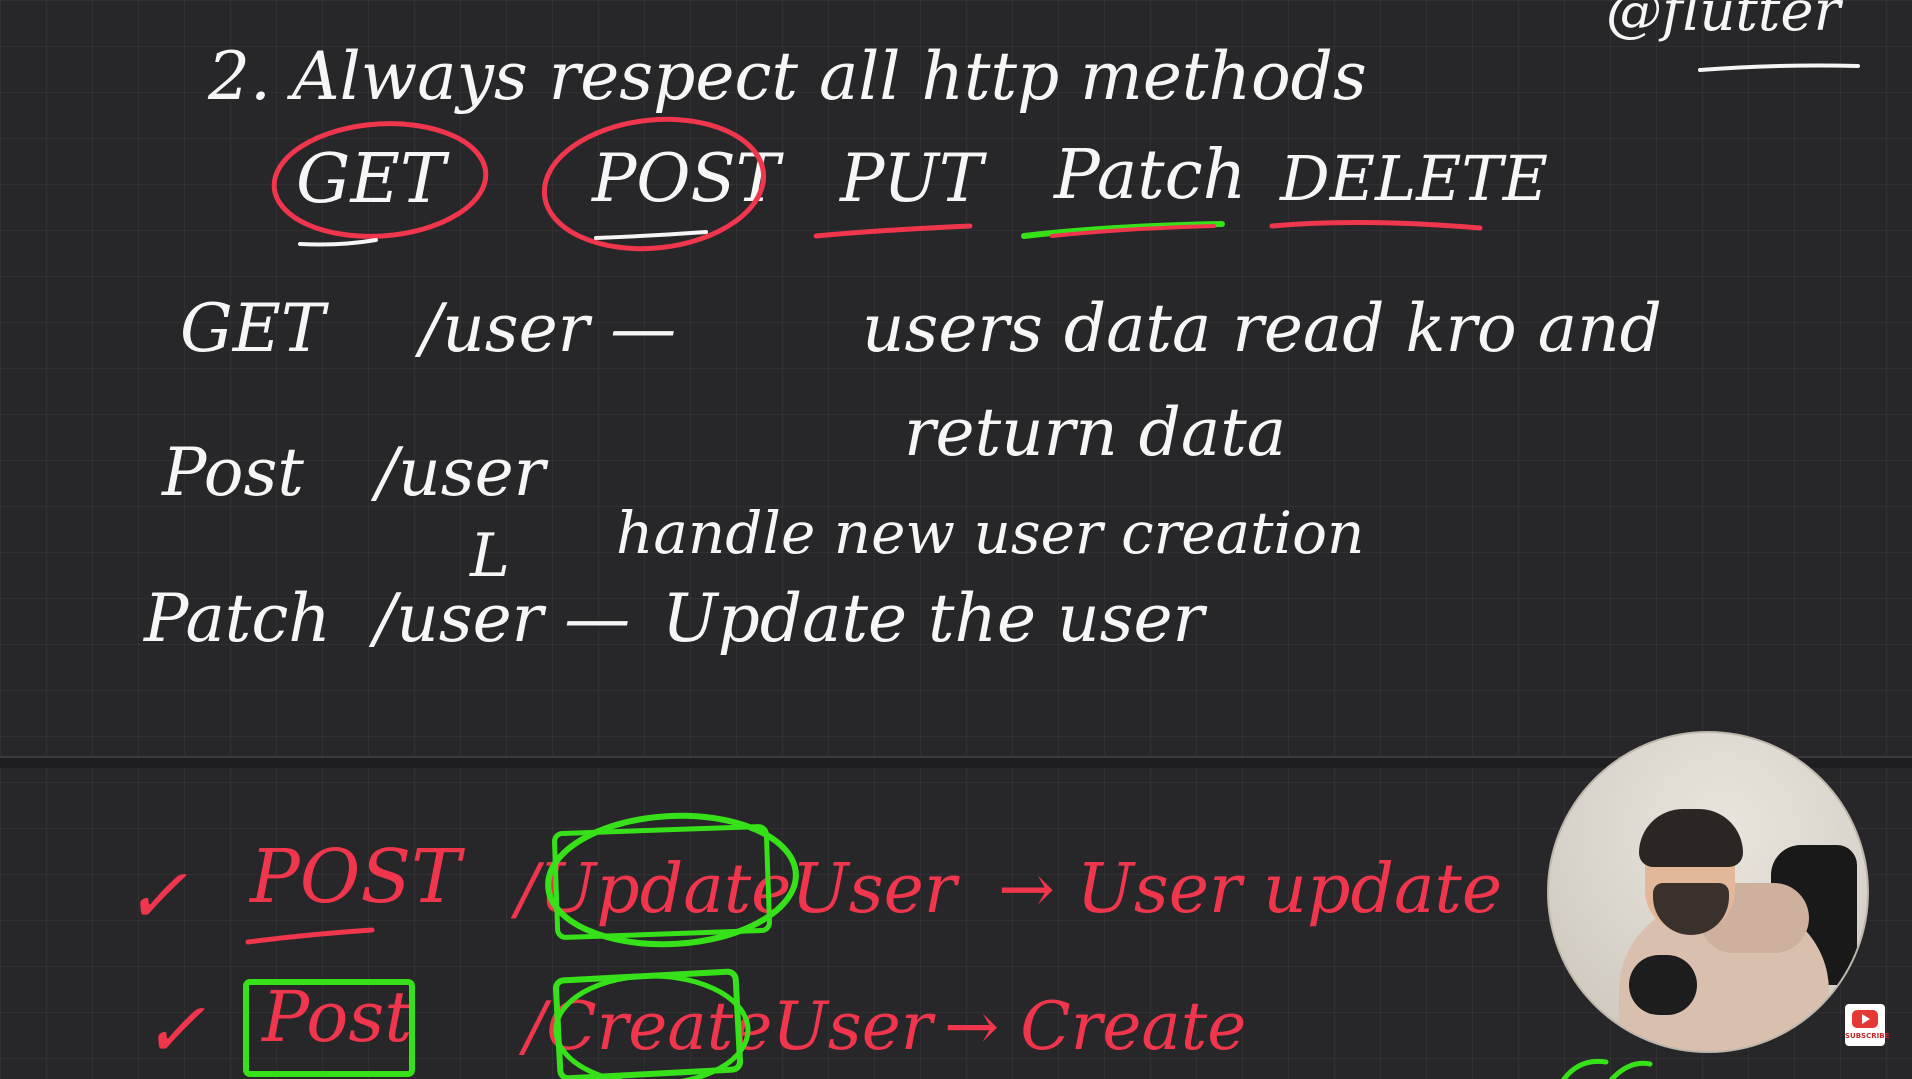 The width and height of the screenshot is (1912, 1079). Describe the element at coordinates (174, 1029) in the screenshot. I see `check-2: ✓` at that location.